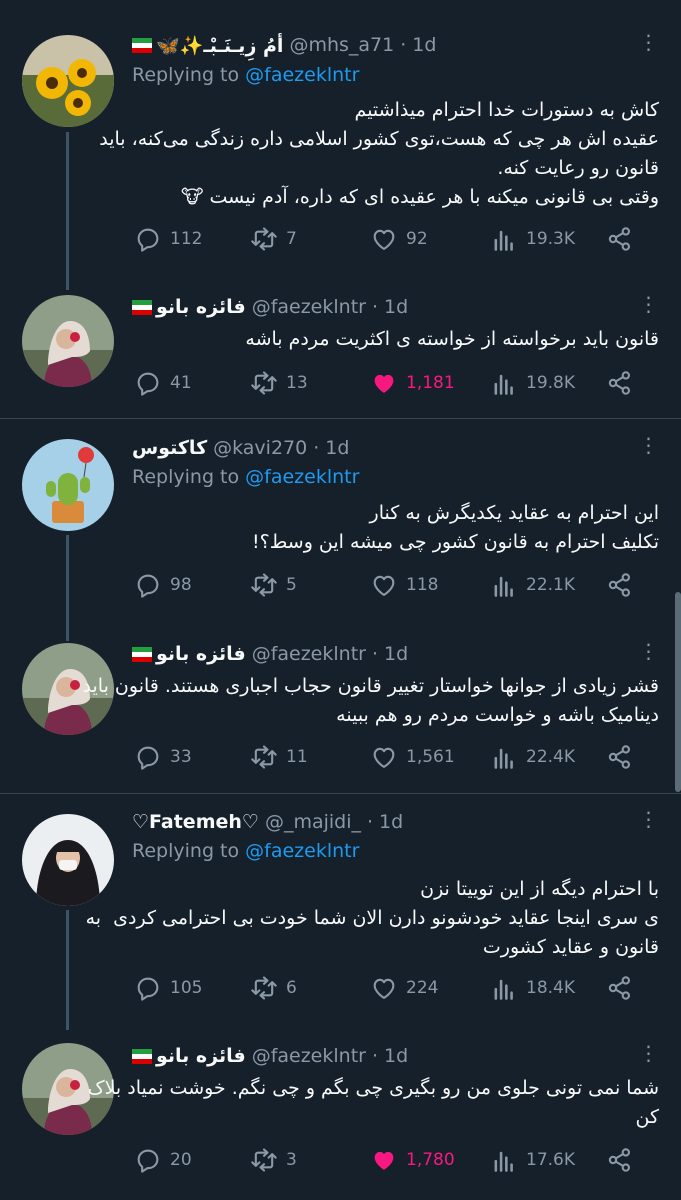  I want to click on retweet-button: 13, so click(279, 383).